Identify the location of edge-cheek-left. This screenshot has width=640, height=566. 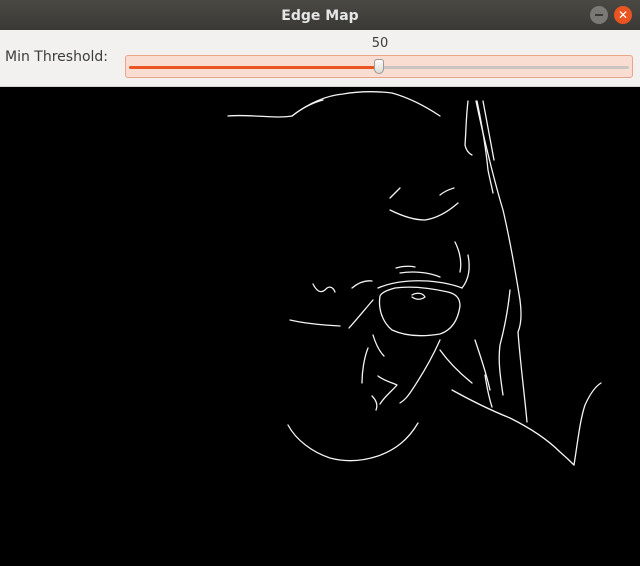
(315, 323).